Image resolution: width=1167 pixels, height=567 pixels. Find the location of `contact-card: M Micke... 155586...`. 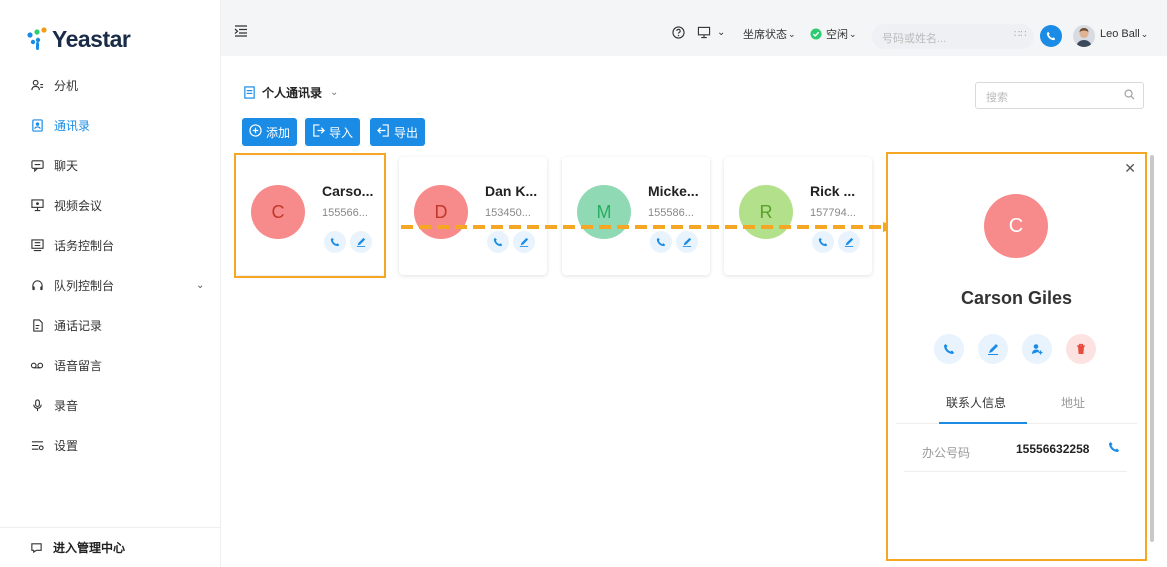

contact-card: M Micke... 155586... is located at coordinates (636, 216).